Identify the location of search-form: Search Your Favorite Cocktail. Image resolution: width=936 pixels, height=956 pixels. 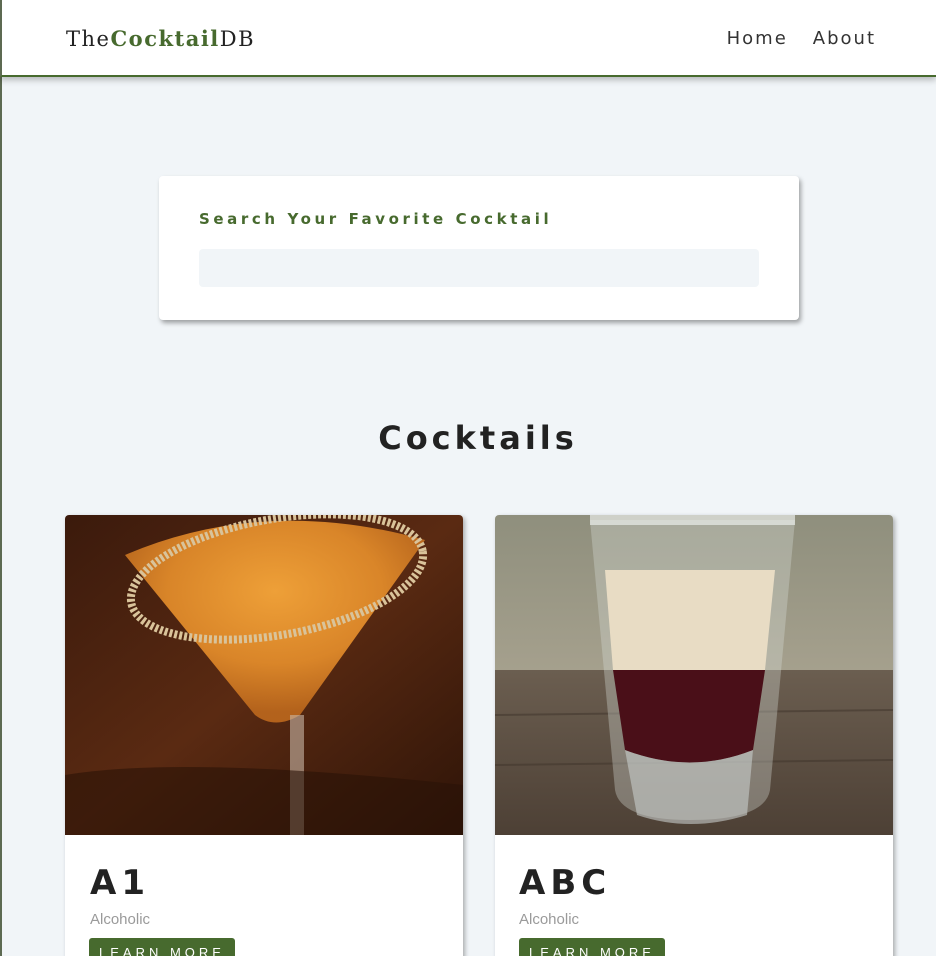
(479, 248).